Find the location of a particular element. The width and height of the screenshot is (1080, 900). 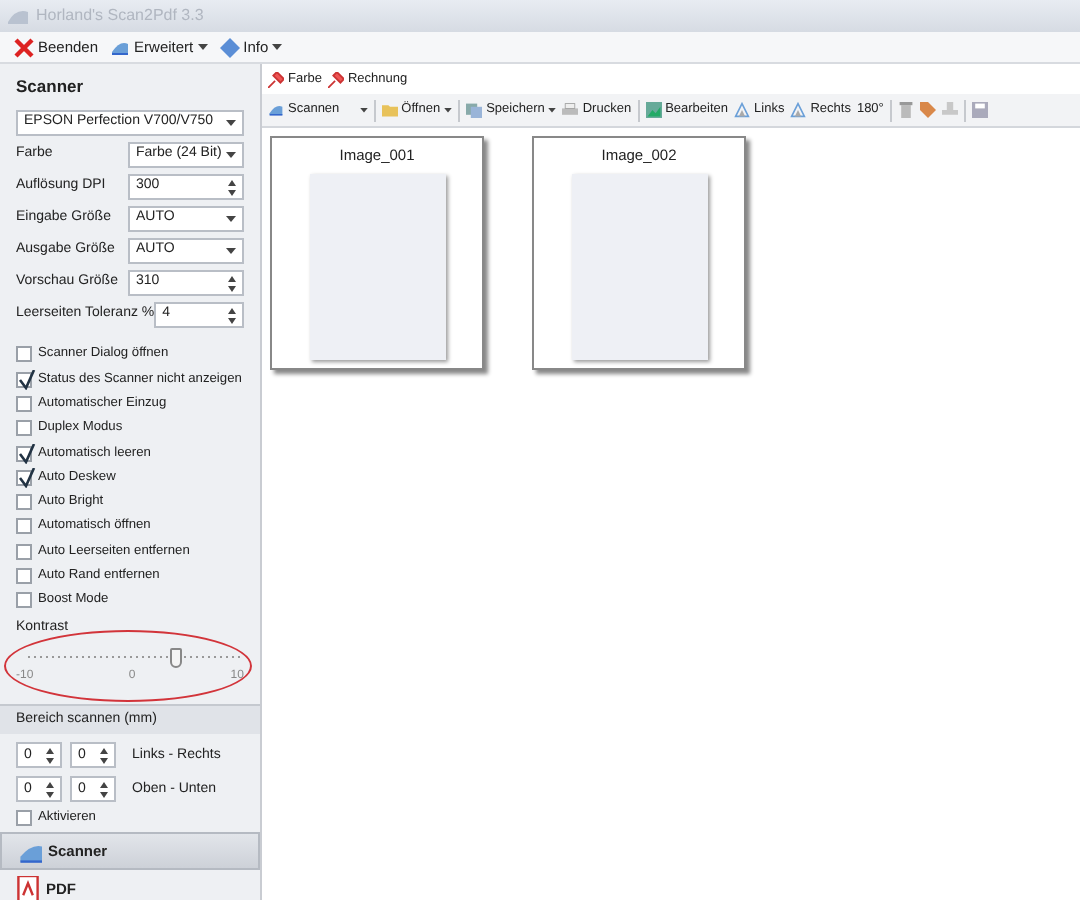

close-icon is located at coordinates (24, 47).